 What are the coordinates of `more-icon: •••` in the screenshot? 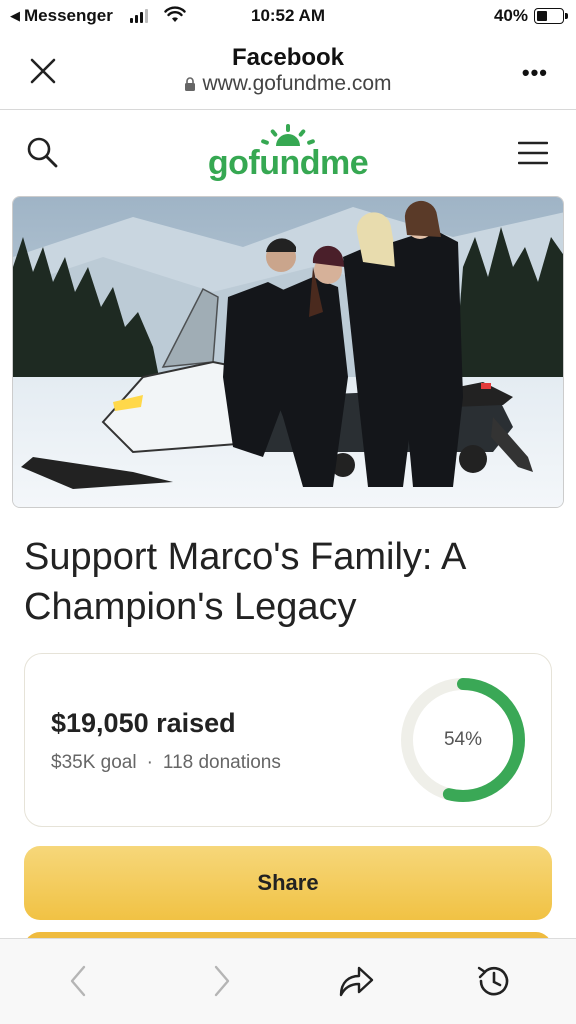 It's located at (535, 73).